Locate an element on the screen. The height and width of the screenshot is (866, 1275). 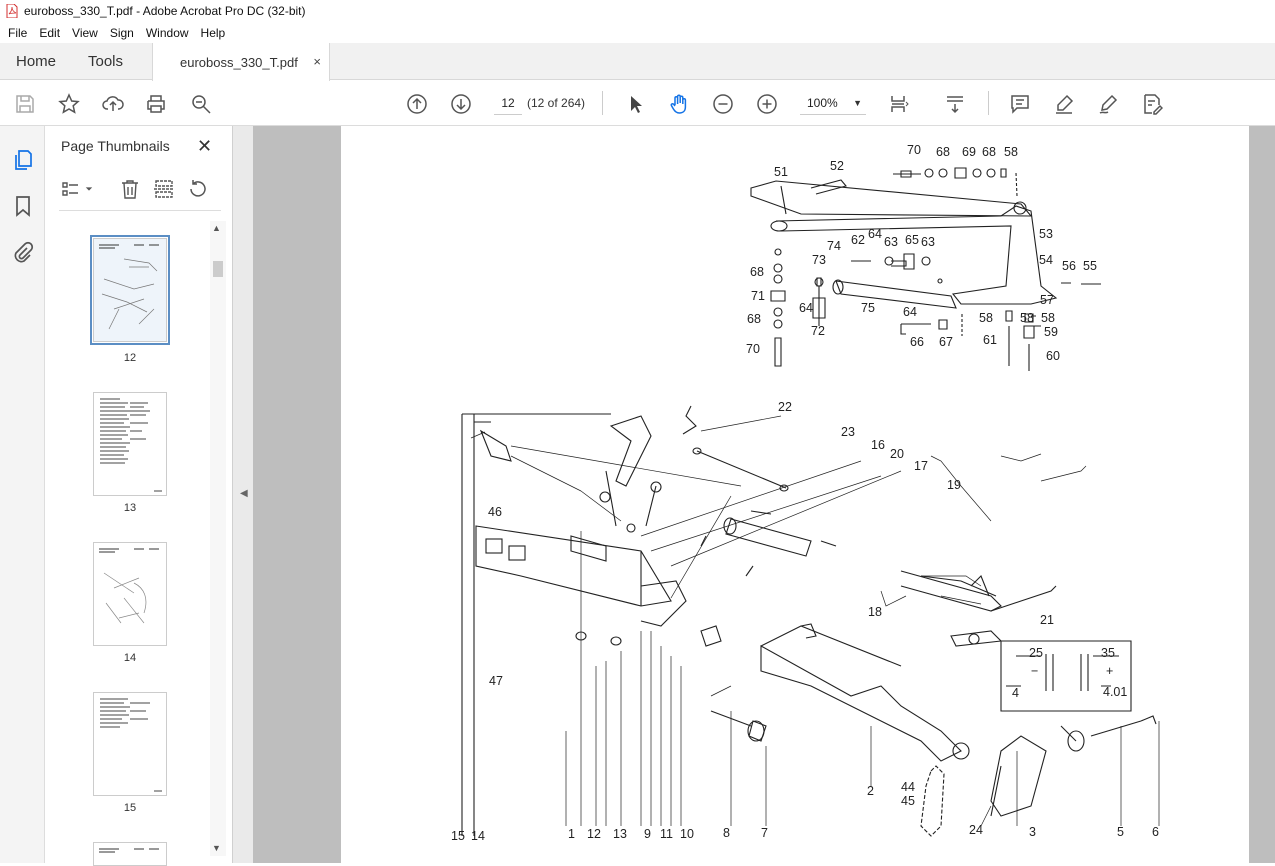
bookmark-star-icon is located at coordinates (69, 104).